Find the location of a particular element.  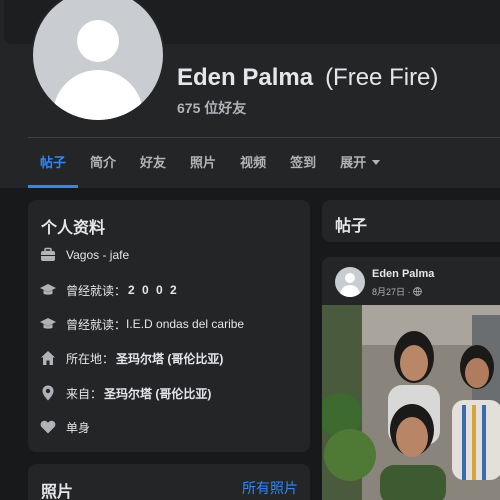

tab-about: 简介 is located at coordinates (103, 163).